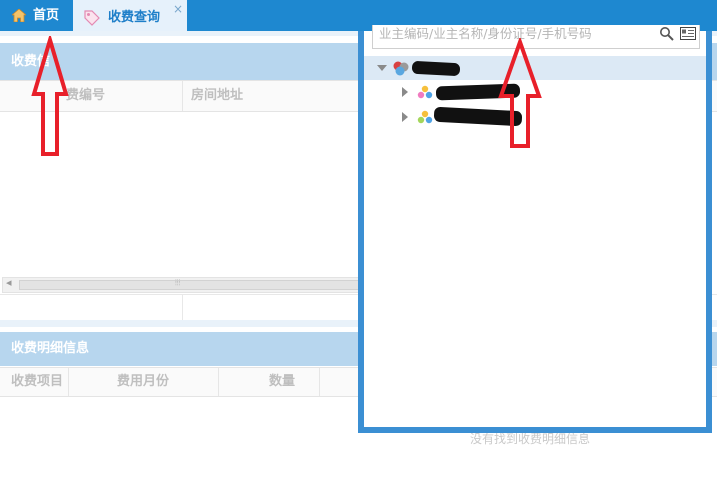  Describe the element at coordinates (688, 33) in the screenshot. I see `address-book-icon` at that location.